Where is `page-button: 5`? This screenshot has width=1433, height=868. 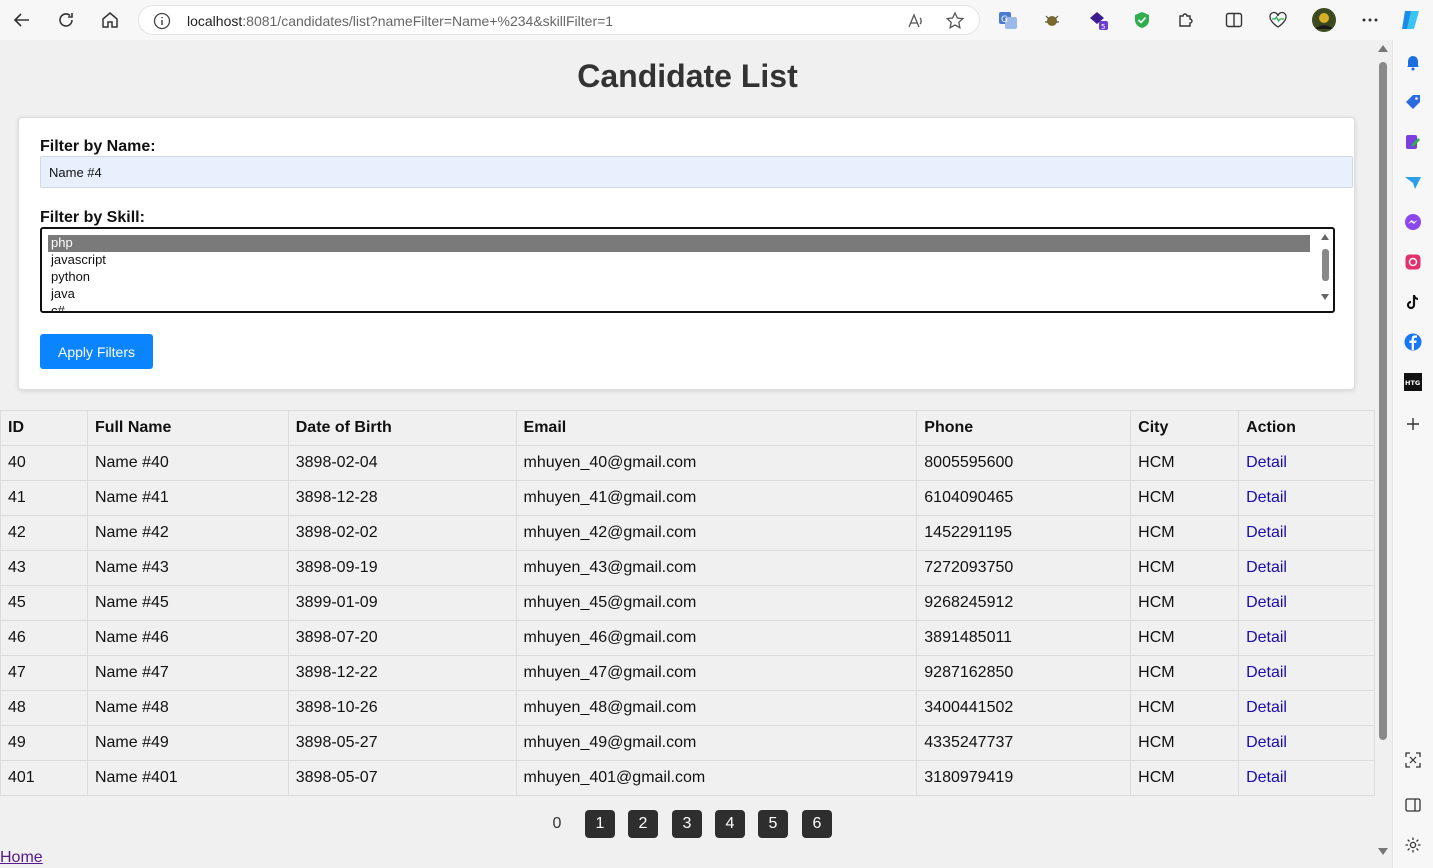
page-button: 5 is located at coordinates (773, 824).